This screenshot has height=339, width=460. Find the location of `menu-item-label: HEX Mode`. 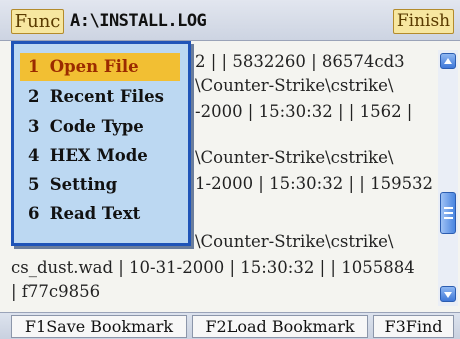

menu-item-label: HEX Mode is located at coordinates (98, 155).